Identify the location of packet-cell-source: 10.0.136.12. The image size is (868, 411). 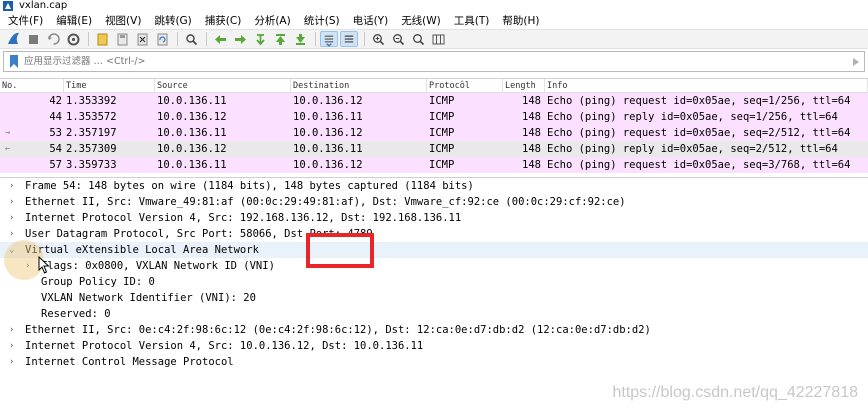
(223, 149).